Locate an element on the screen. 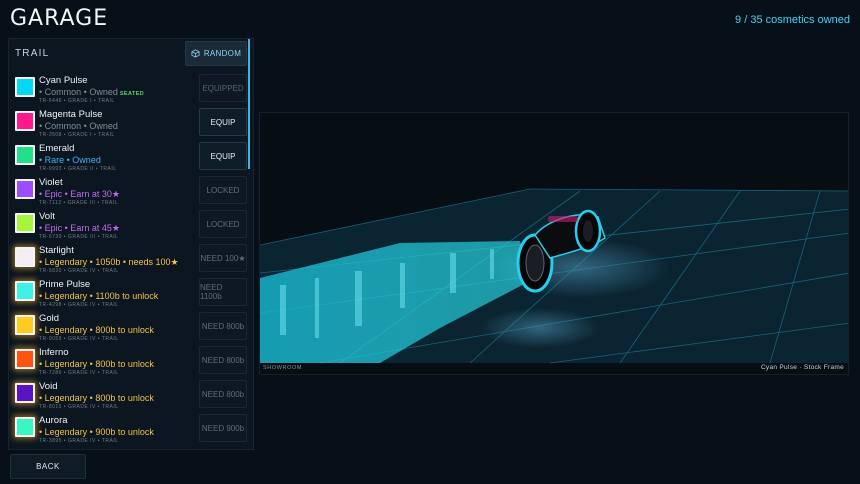 This screenshot has height=484, width=860. item-name: Emerald is located at coordinates (57, 148).